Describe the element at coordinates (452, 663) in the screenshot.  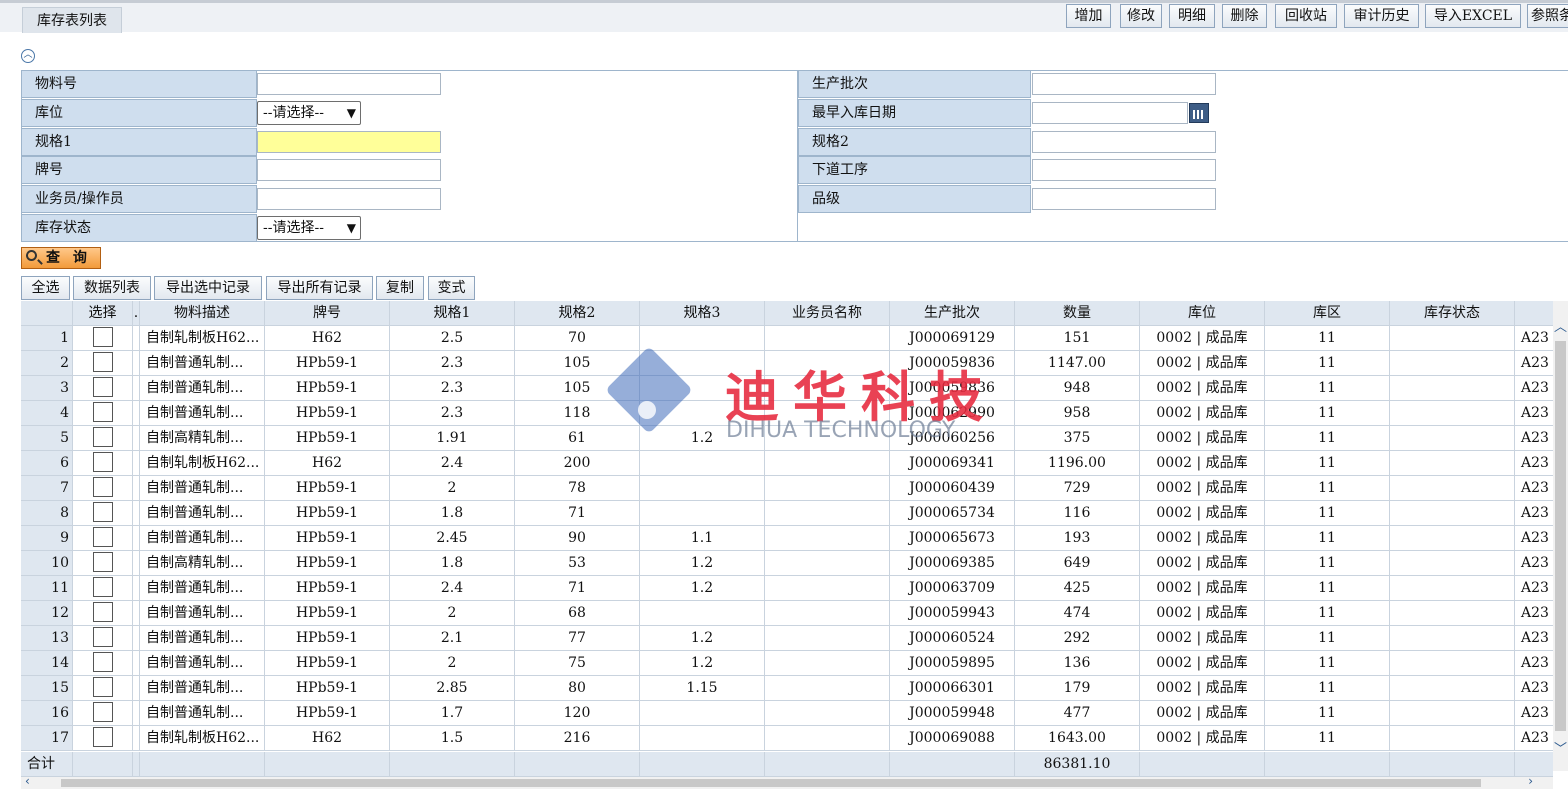
I see `table-cell: 2` at that location.